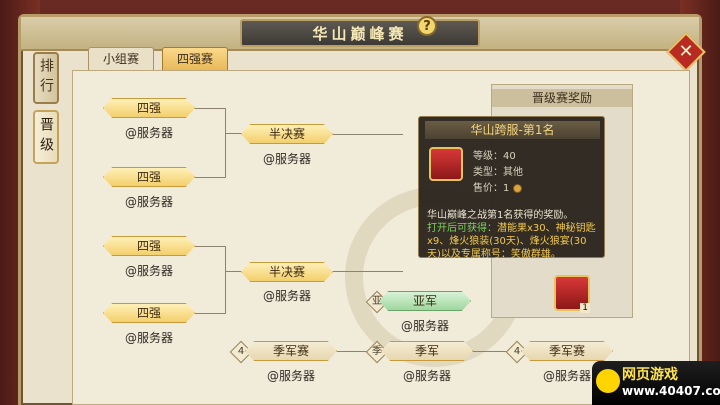  What do you see at coordinates (425, 301) in the screenshot?
I see `runner-up-node: 亚军` at bounding box center [425, 301].